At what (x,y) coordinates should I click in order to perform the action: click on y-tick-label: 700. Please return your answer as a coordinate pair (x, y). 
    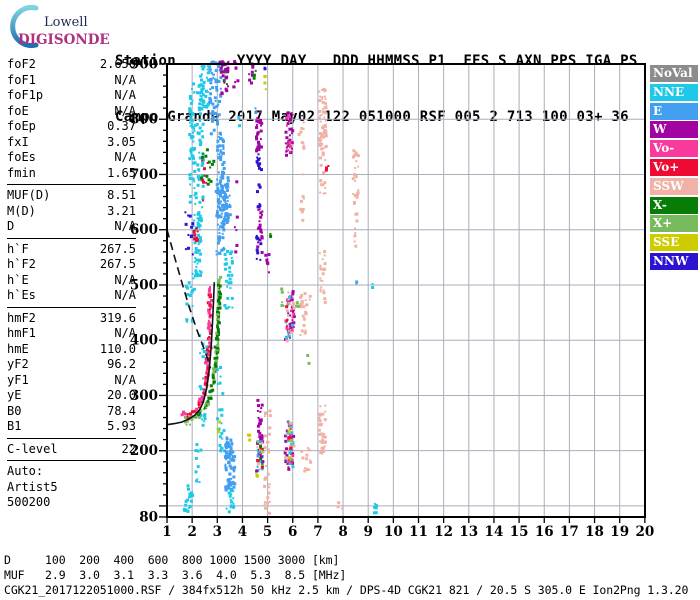
    Looking at the image, I should click on (144, 175).